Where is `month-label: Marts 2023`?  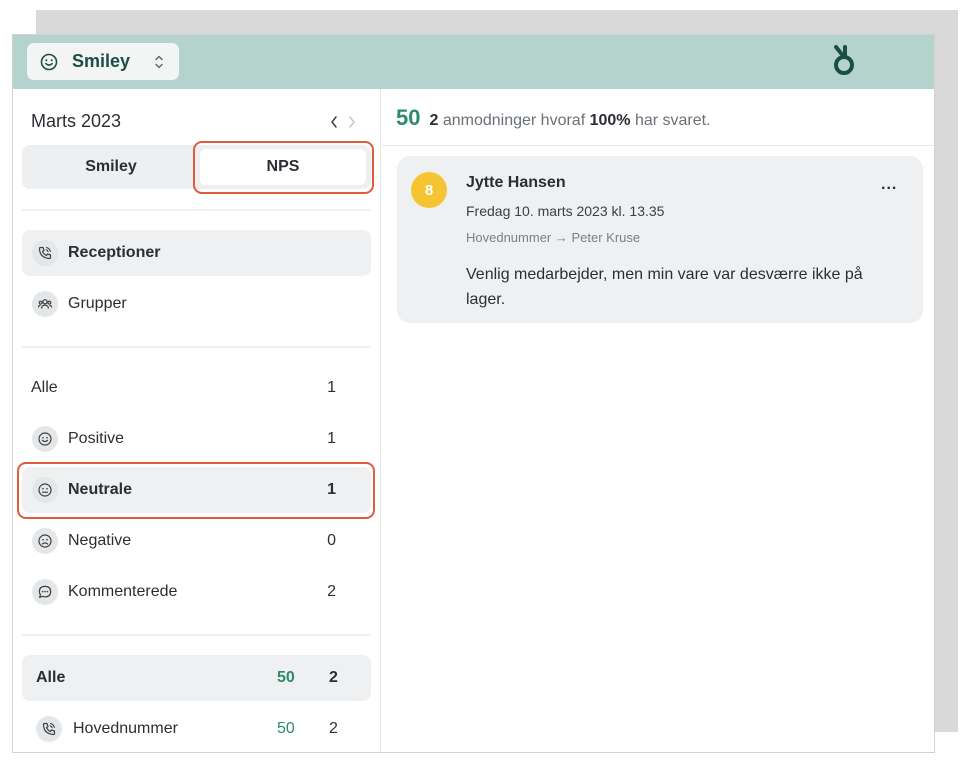 month-label: Marts 2023 is located at coordinates (76, 121).